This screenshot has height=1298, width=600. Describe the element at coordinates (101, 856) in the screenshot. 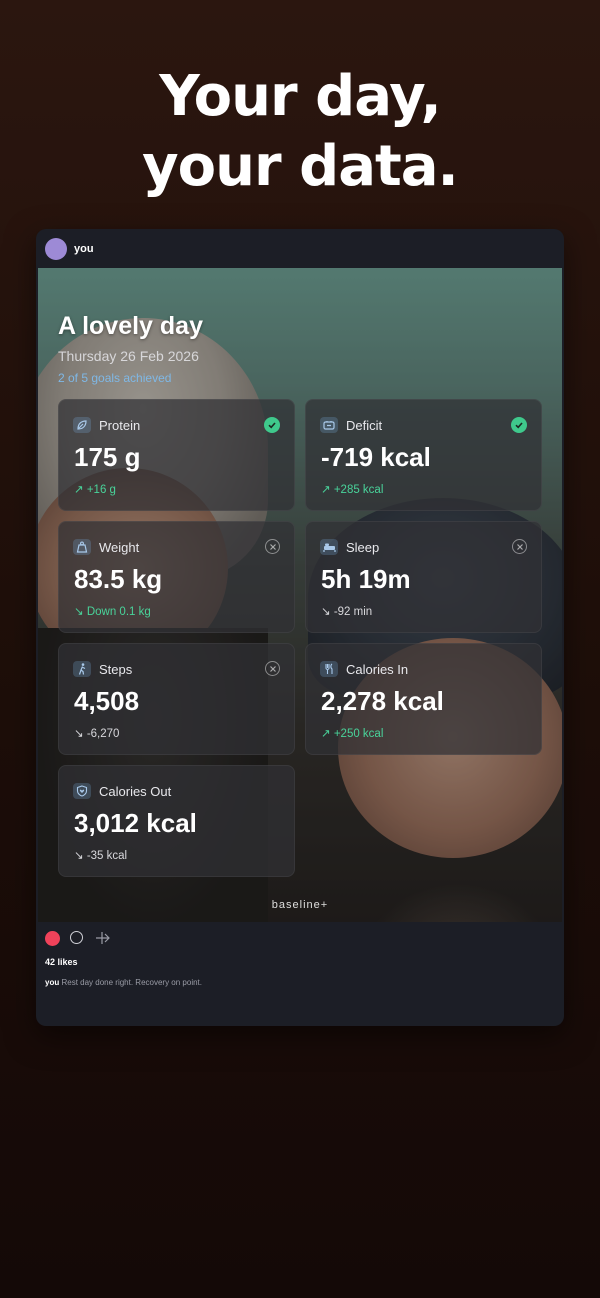

I see `tile-delta: ↘ -35 kcal` at that location.